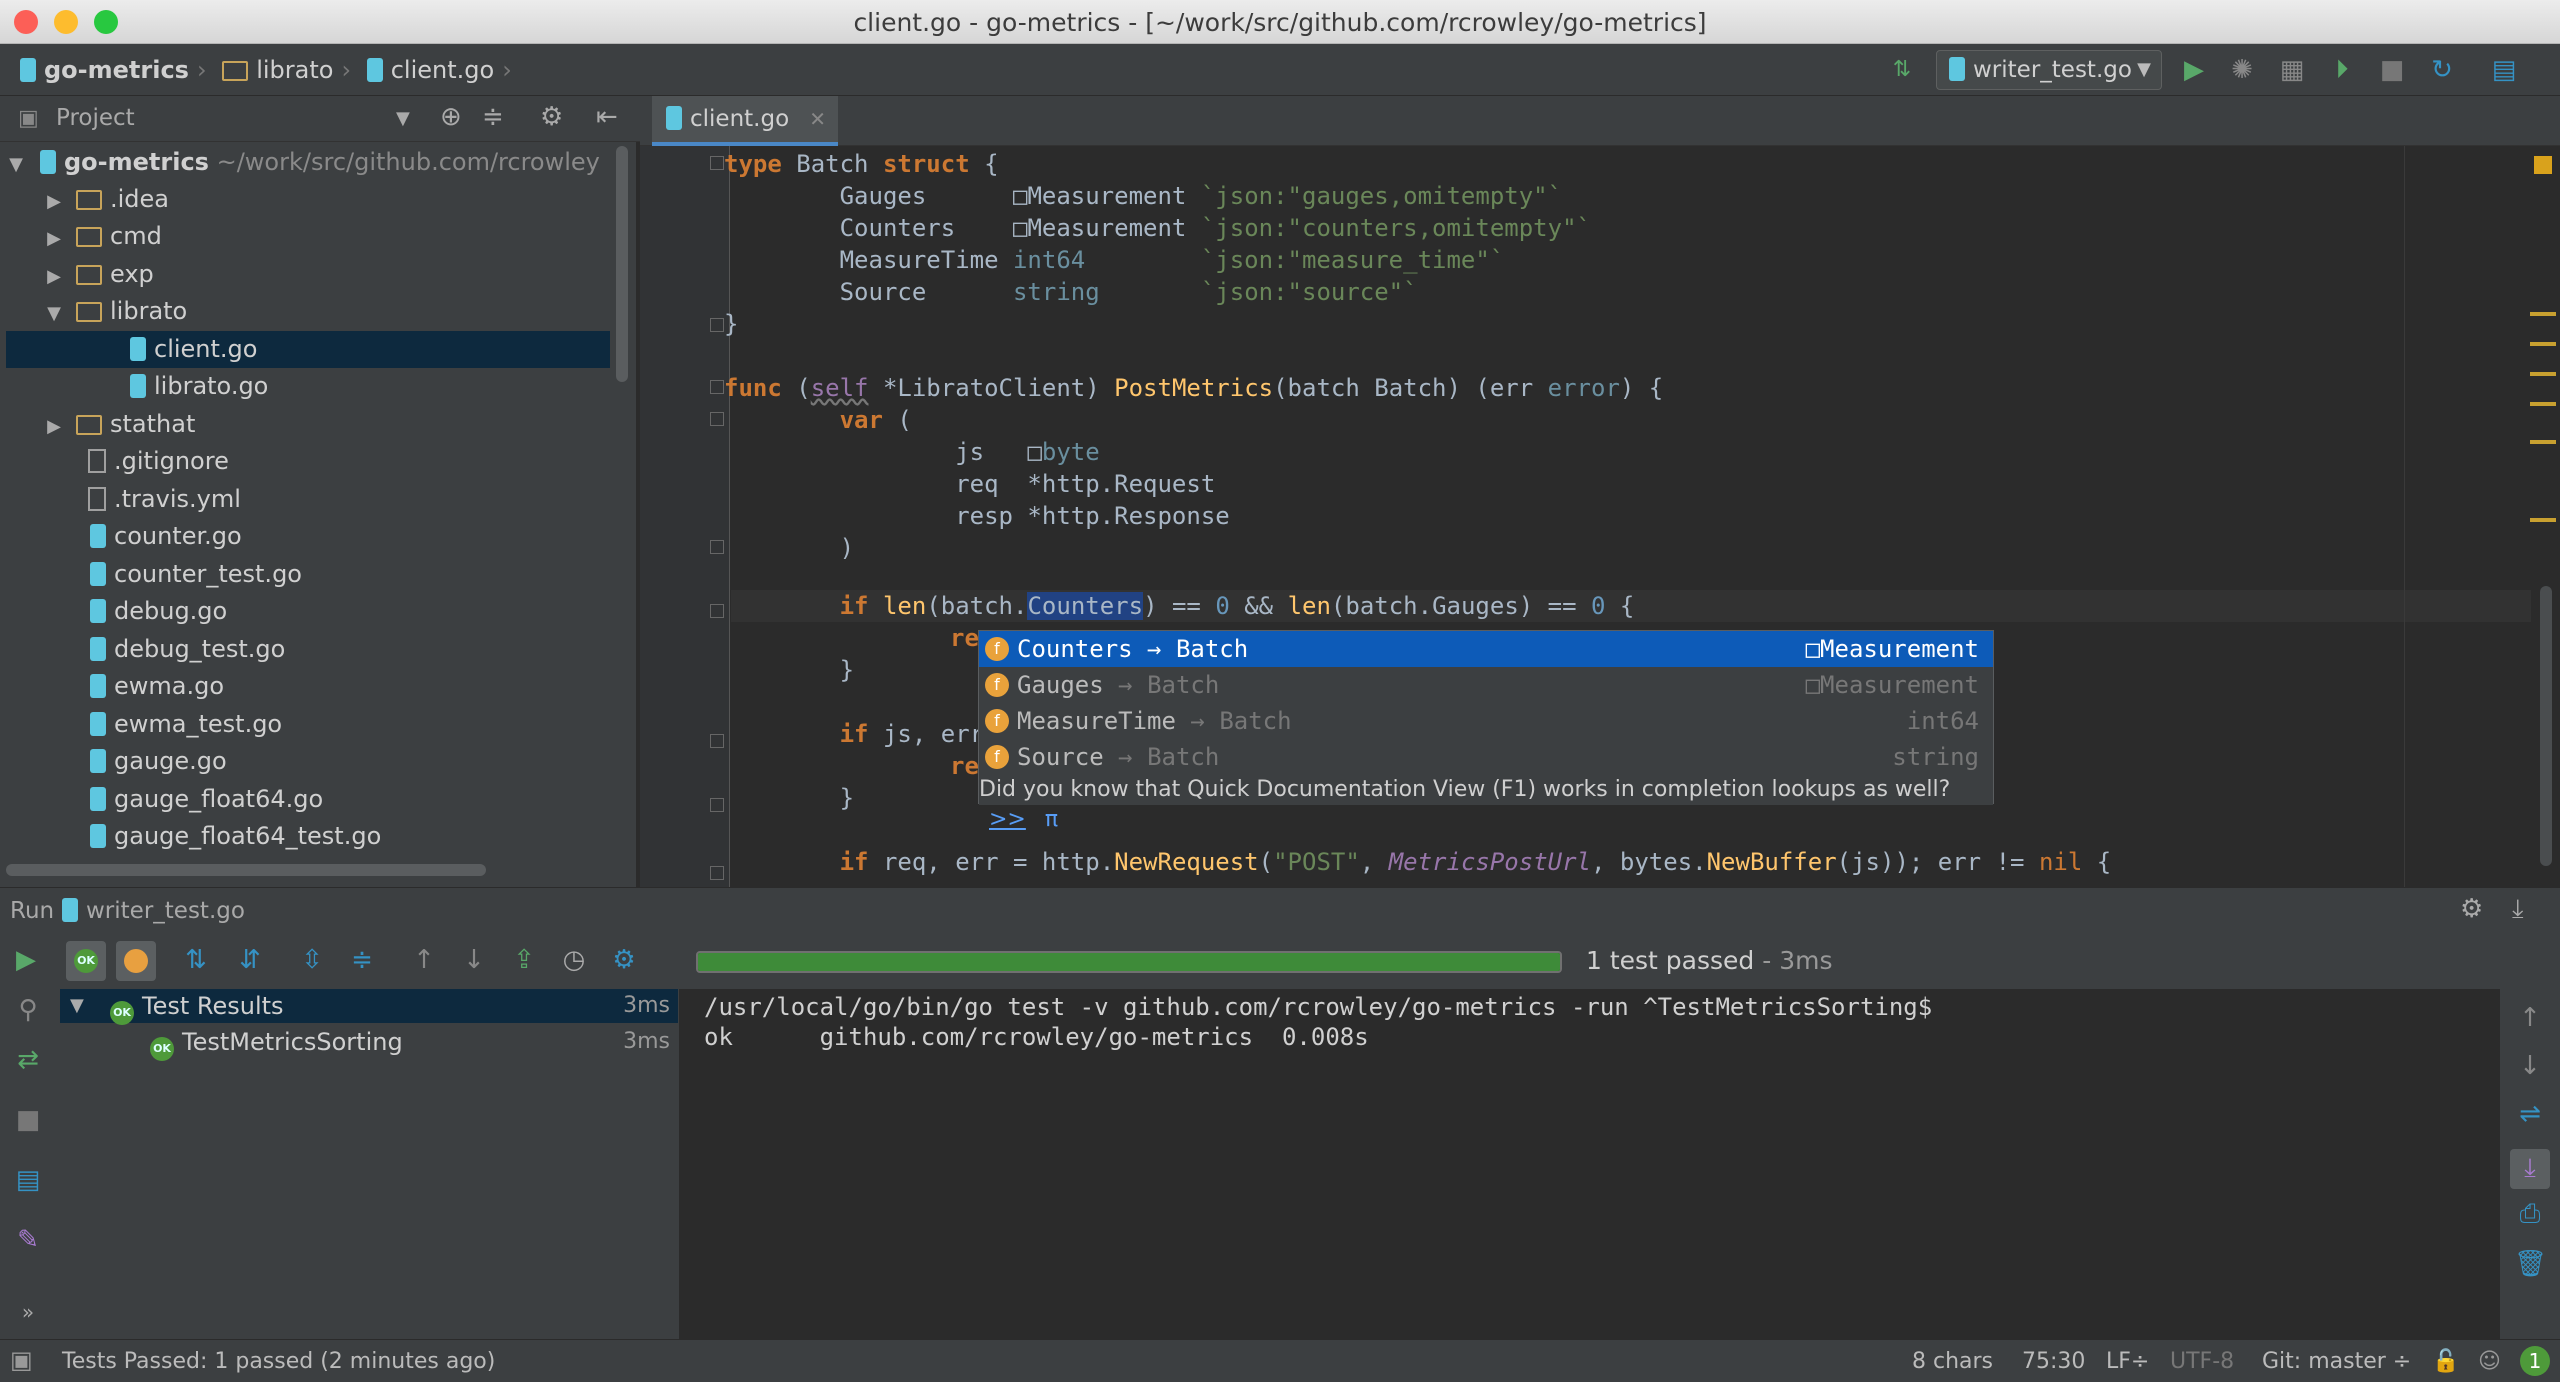 The width and height of the screenshot is (2560, 1382). I want to click on tree-item: .gitignore, so click(310, 461).